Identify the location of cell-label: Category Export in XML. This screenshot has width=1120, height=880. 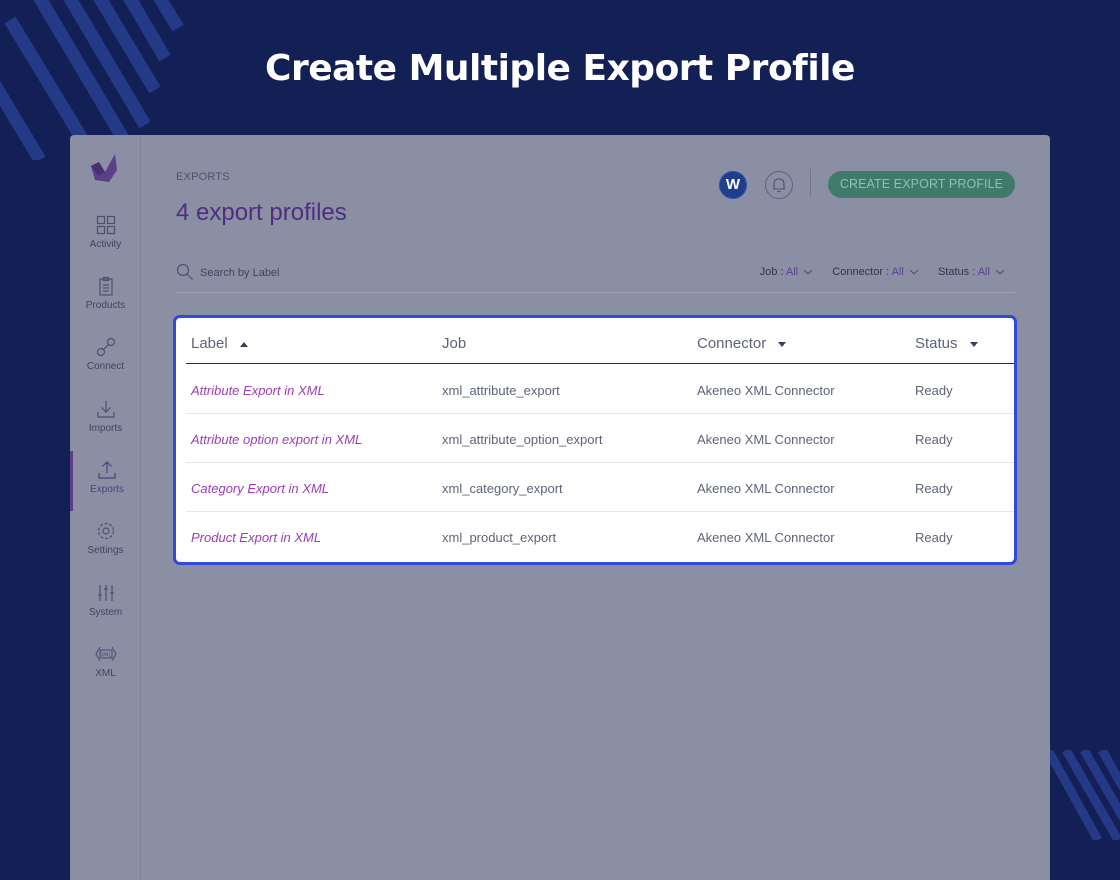
(260, 488).